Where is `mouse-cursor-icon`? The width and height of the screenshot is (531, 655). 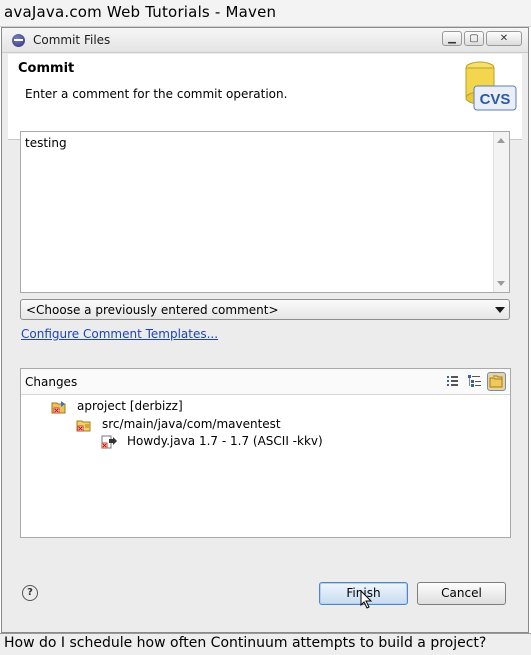
mouse-cursor-icon is located at coordinates (366, 599).